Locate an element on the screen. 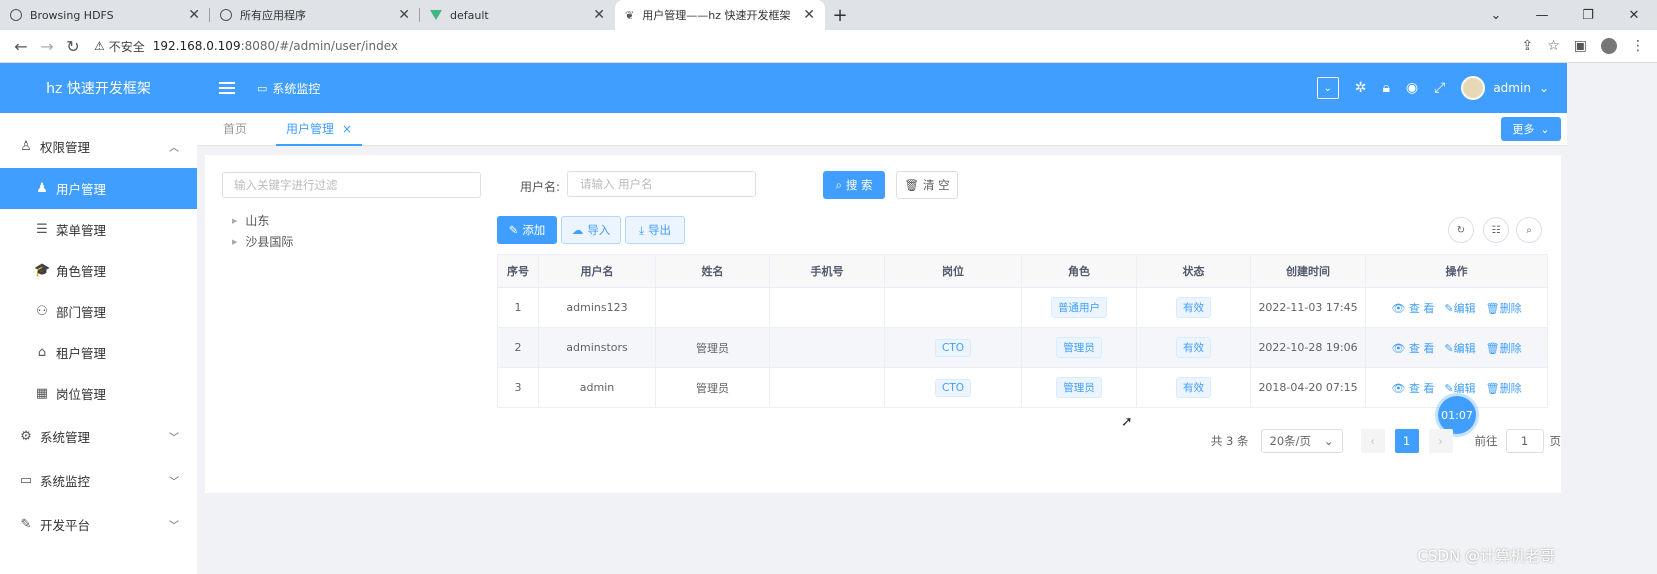 The image size is (1657, 574). cell-status: 有效 is located at coordinates (1193, 347).